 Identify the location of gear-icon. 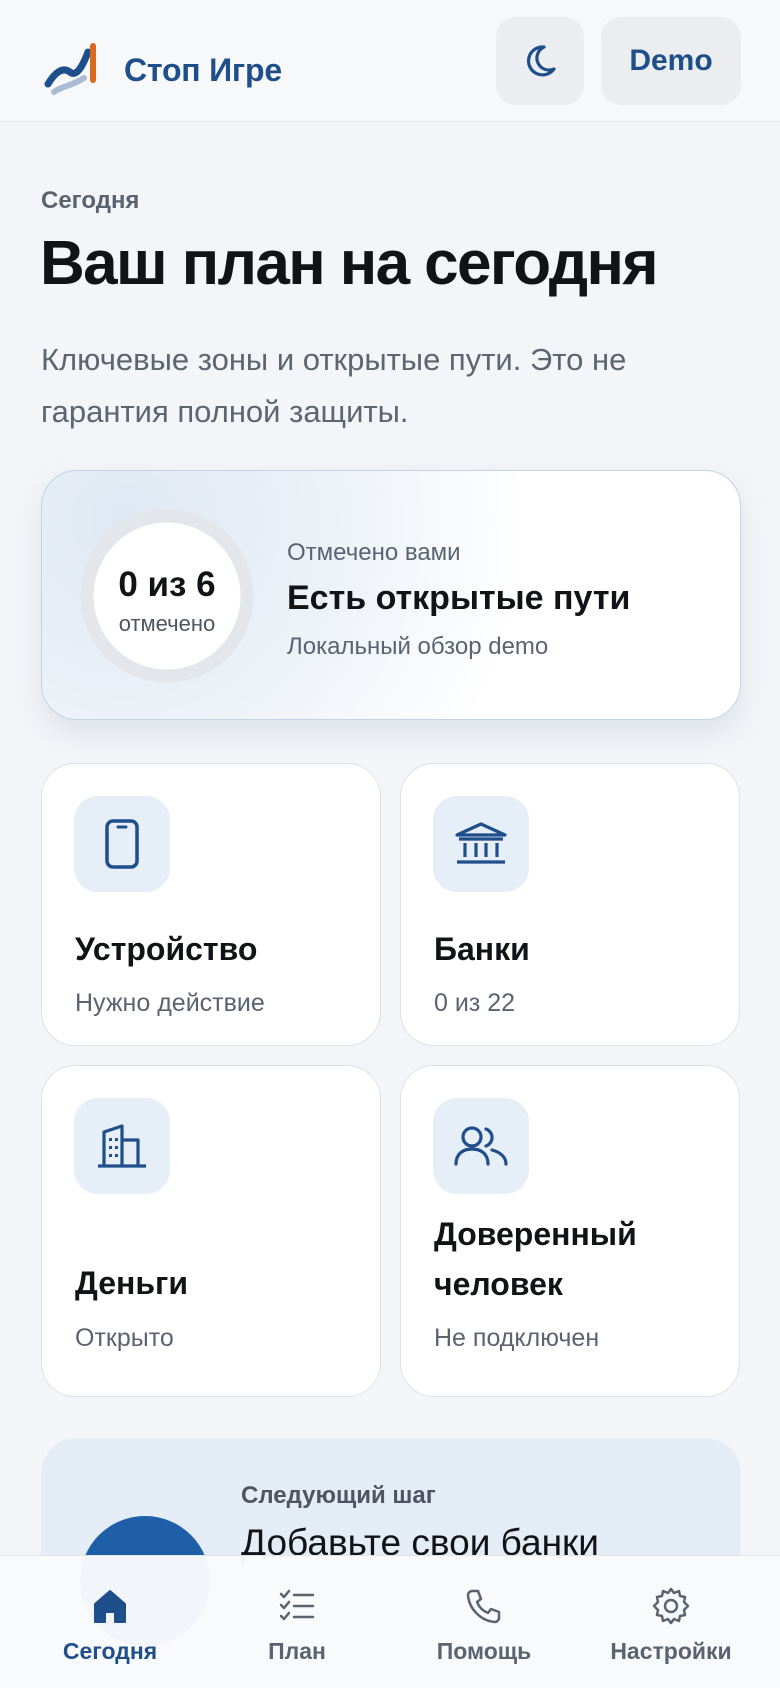
(671, 1606).